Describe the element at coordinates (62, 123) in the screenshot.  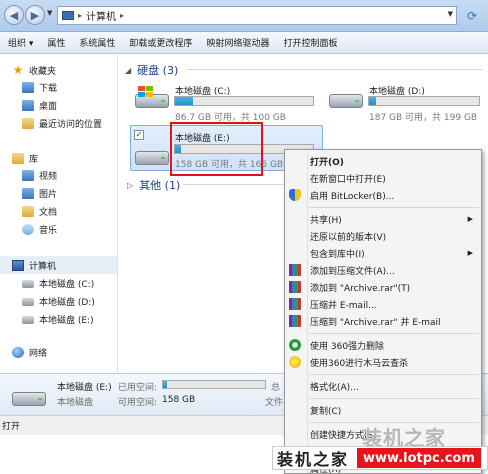
I see `nav-item-recent-places: 最近访问的位置` at that location.